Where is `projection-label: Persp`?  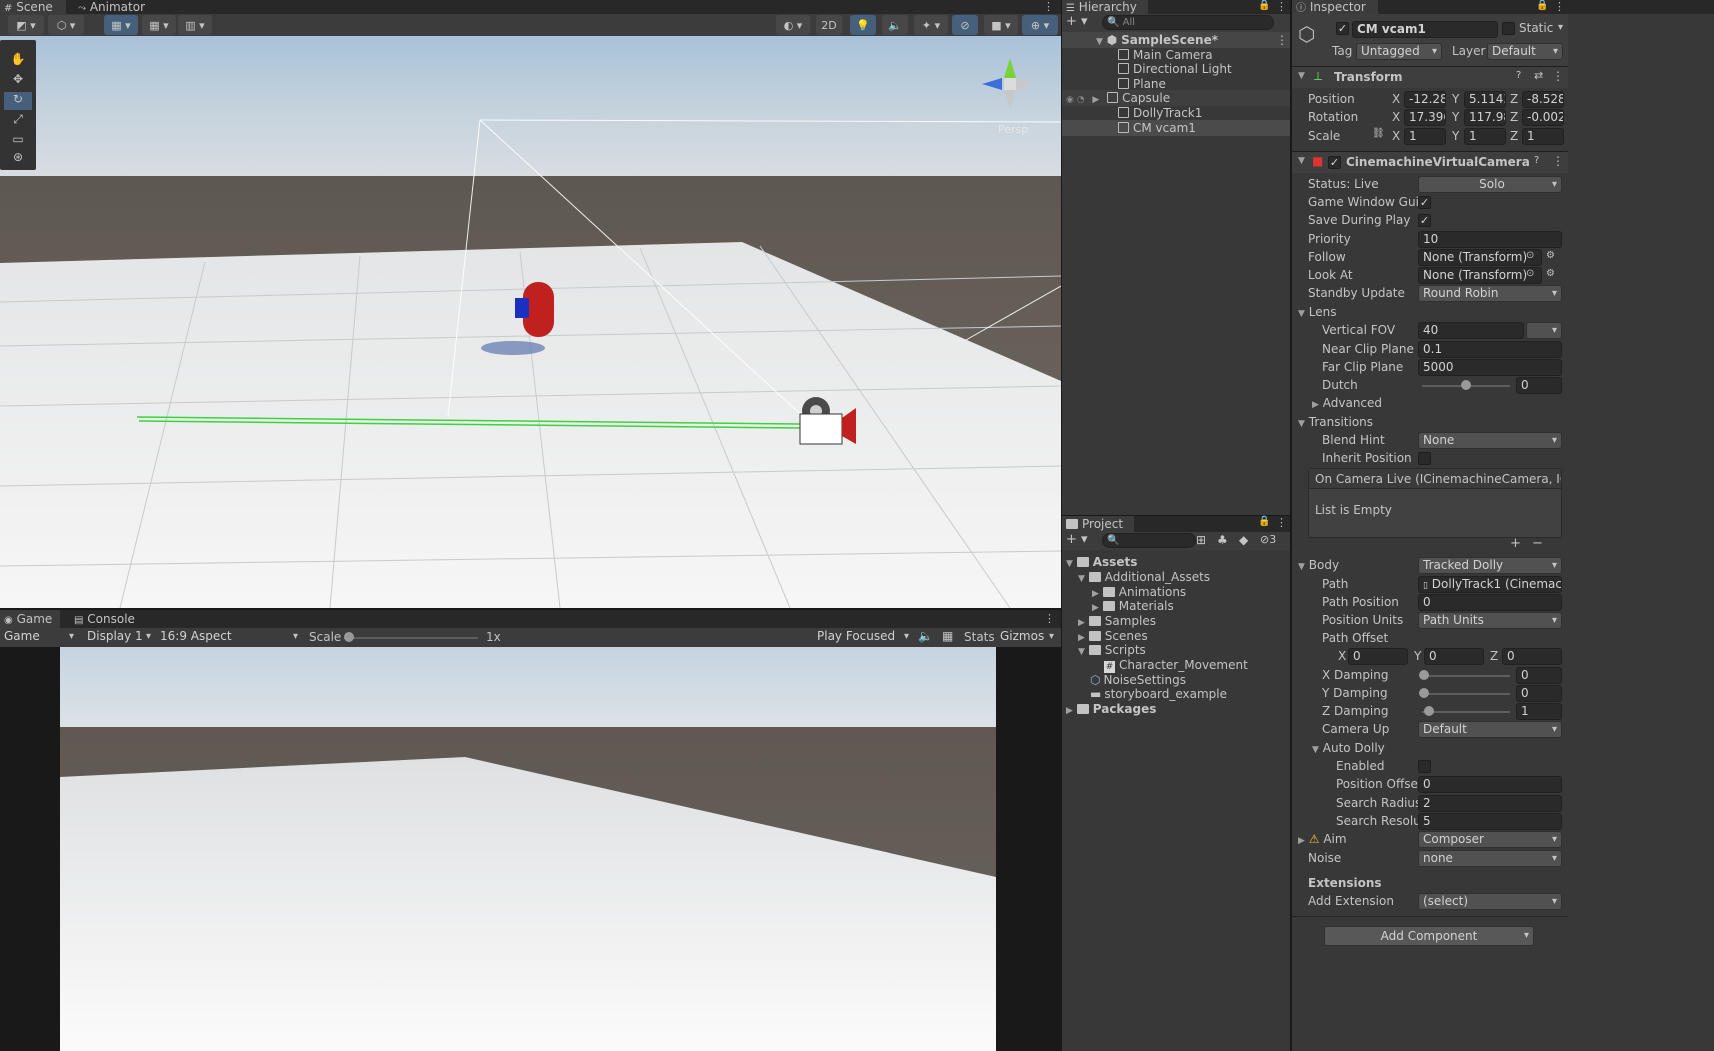 projection-label: Persp is located at coordinates (1013, 129).